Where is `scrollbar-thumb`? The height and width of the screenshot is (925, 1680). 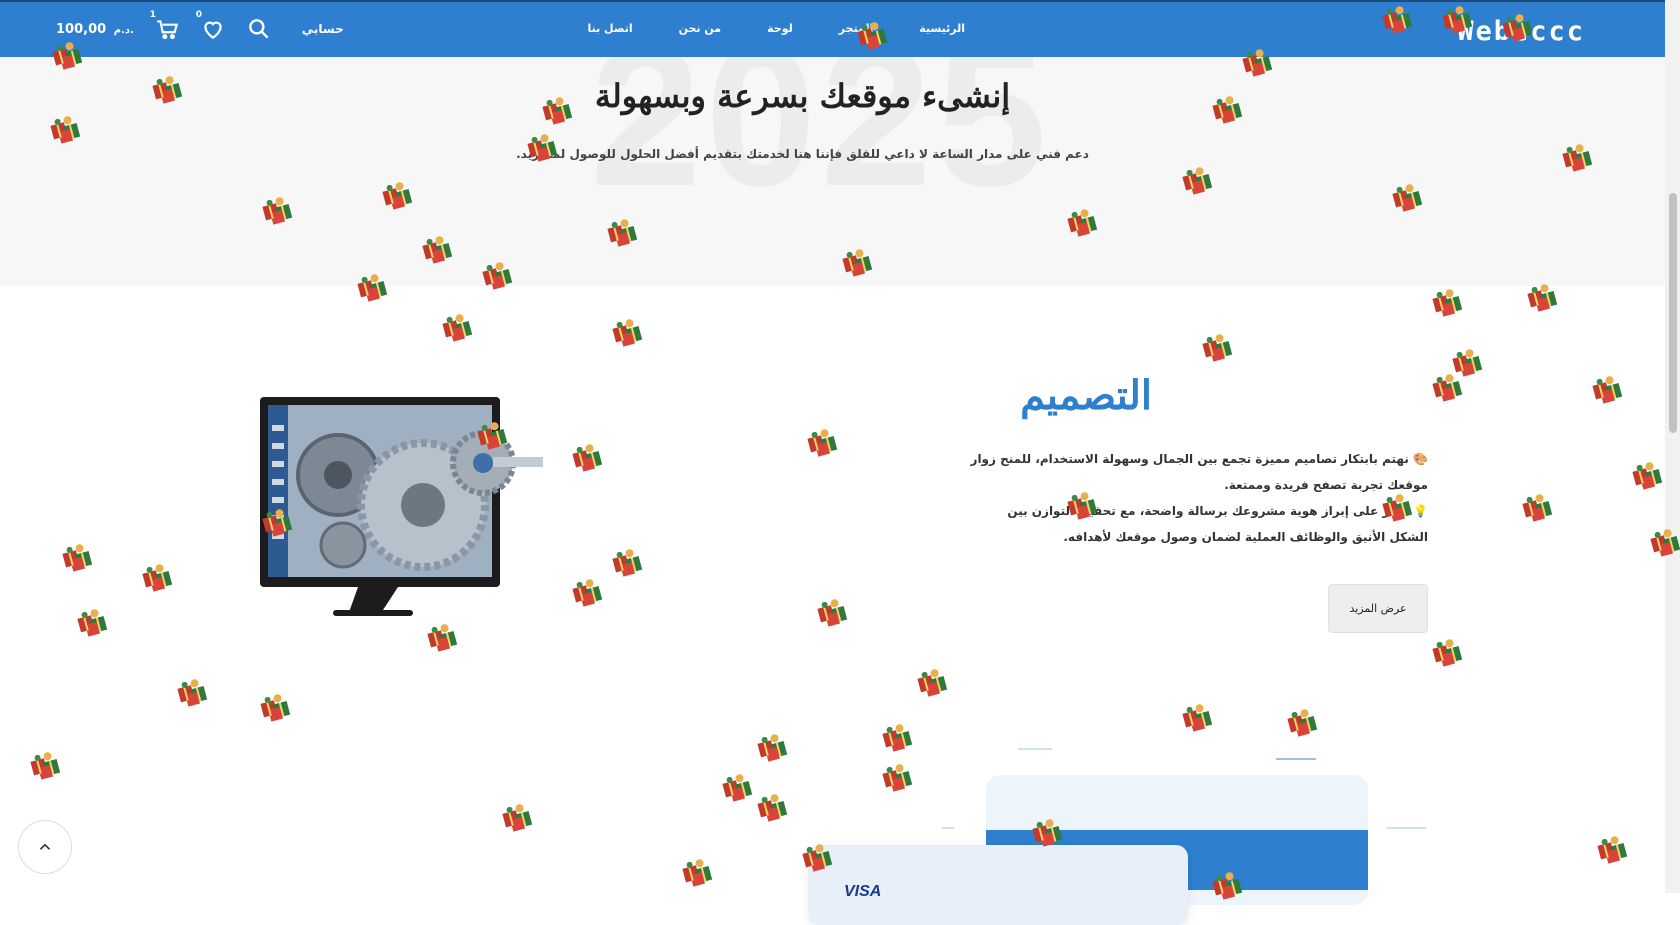
scrollbar-thumb is located at coordinates (1673, 313).